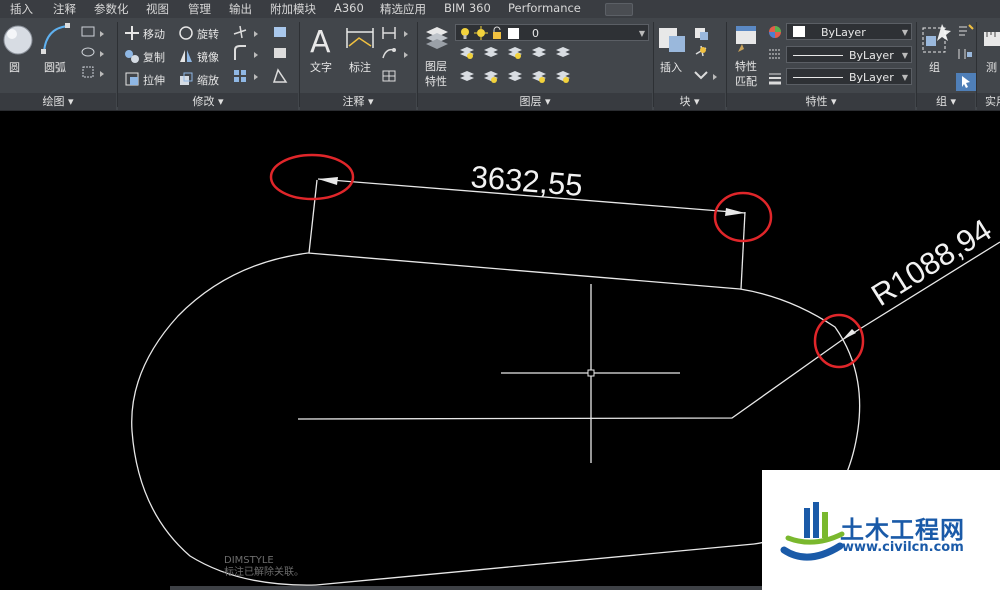  Describe the element at coordinates (552, 32) in the screenshot. I see `layer-dropdown: 0 ▼` at that location.